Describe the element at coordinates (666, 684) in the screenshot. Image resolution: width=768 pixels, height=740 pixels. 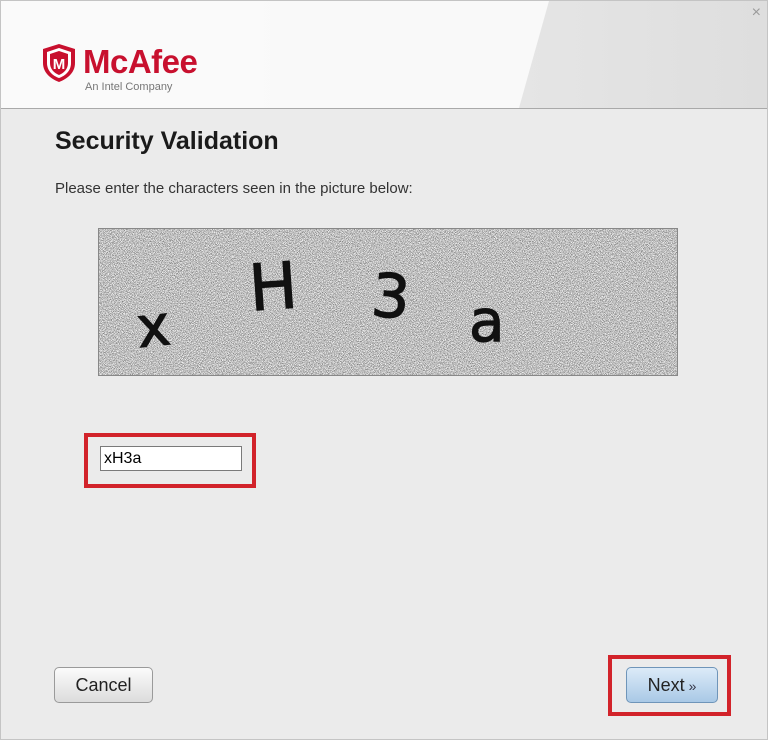
I see `next-button-label: Next` at that location.